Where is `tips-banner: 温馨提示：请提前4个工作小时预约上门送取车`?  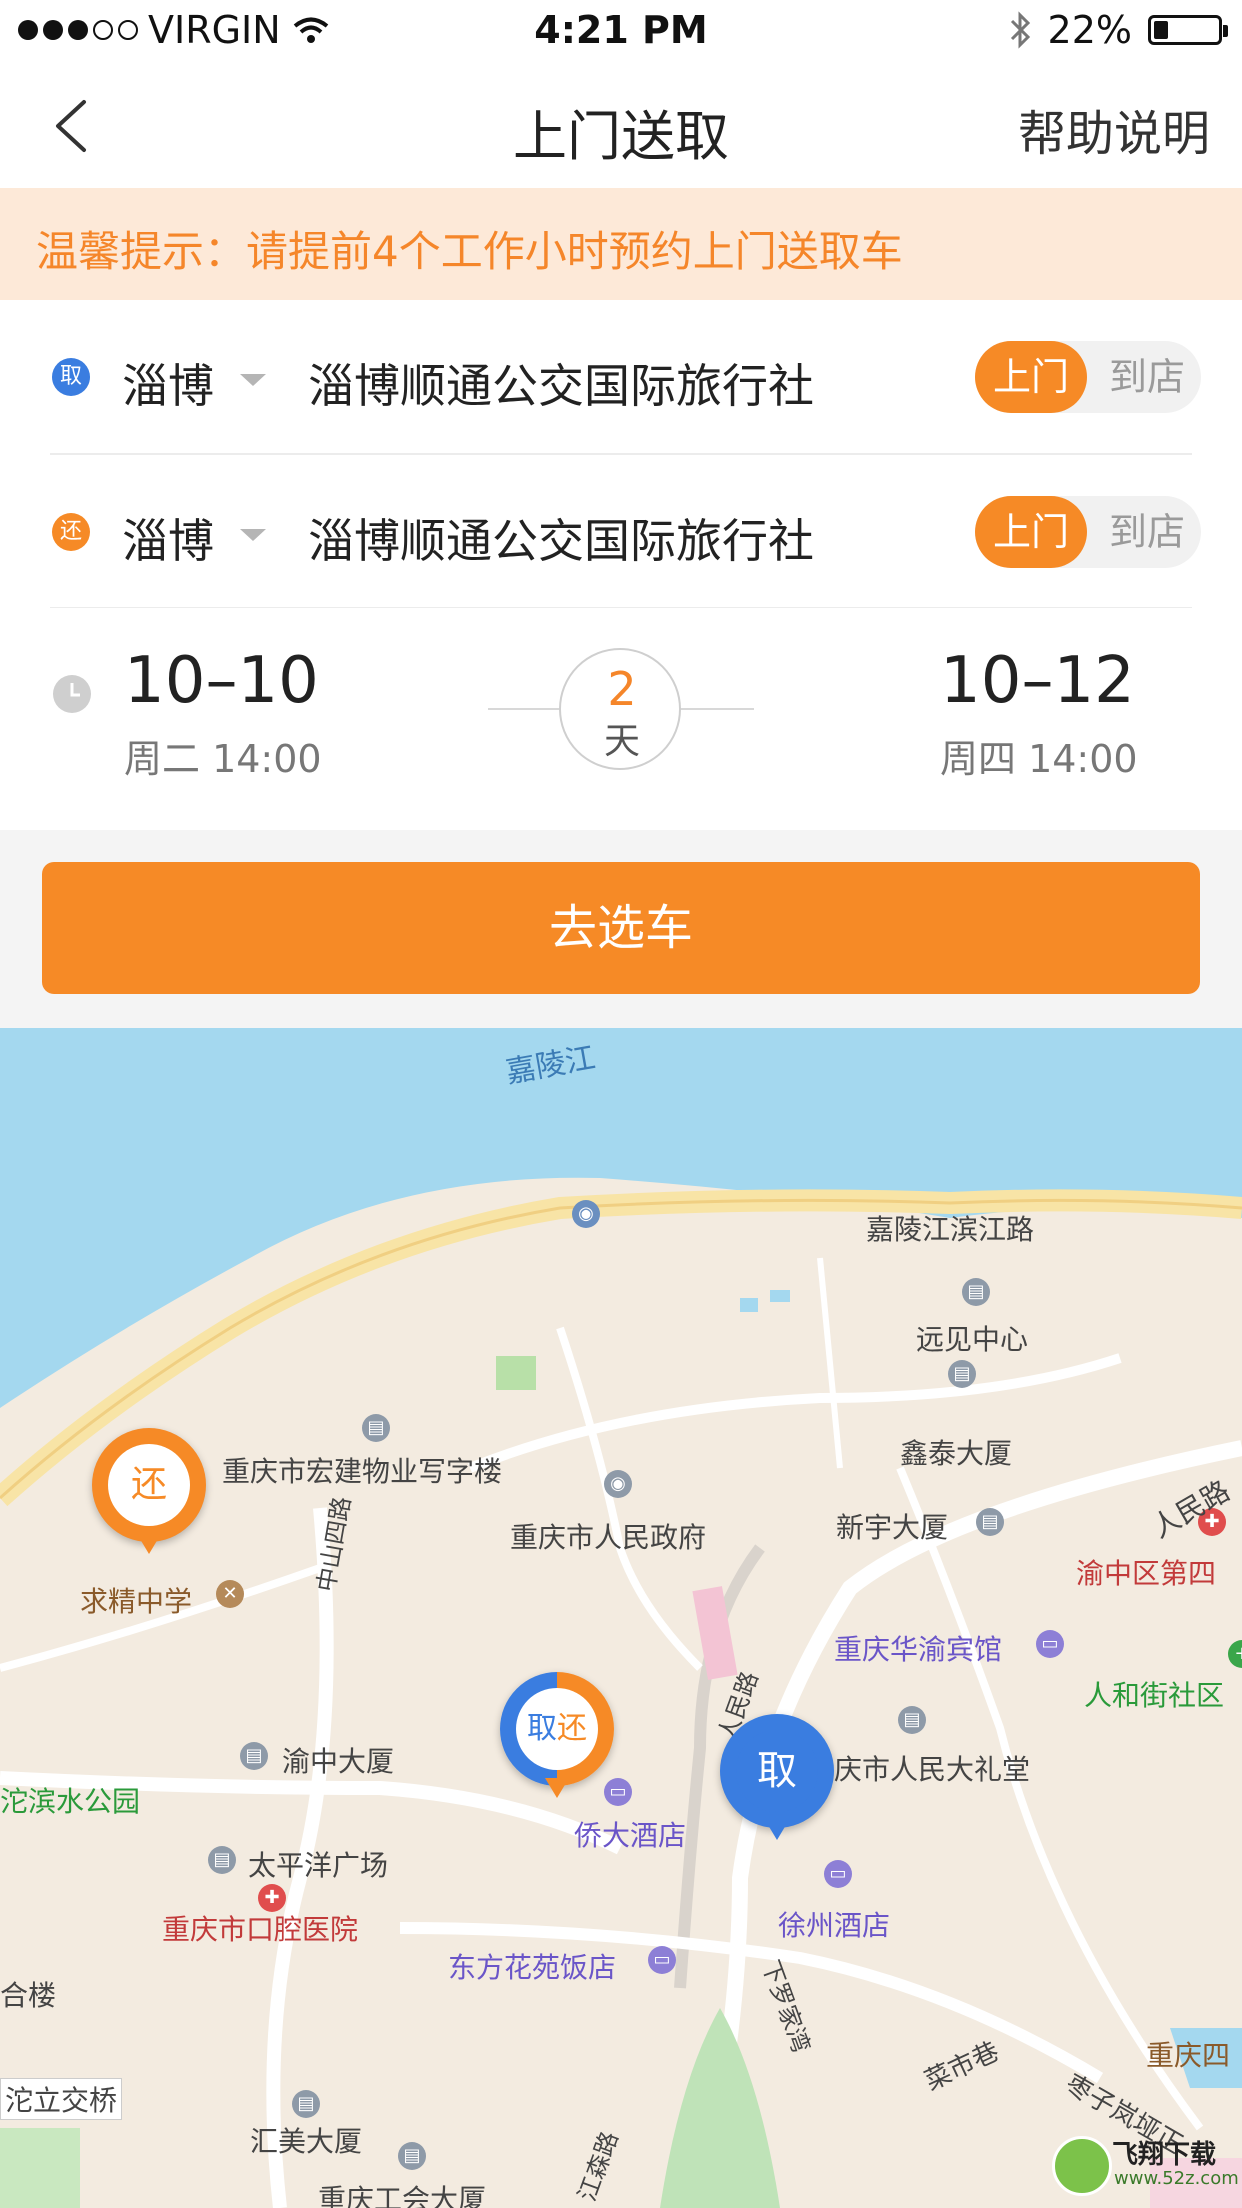
tips-banner: 温馨提示：请提前4个工作小时预约上门送取车 is located at coordinates (621, 244).